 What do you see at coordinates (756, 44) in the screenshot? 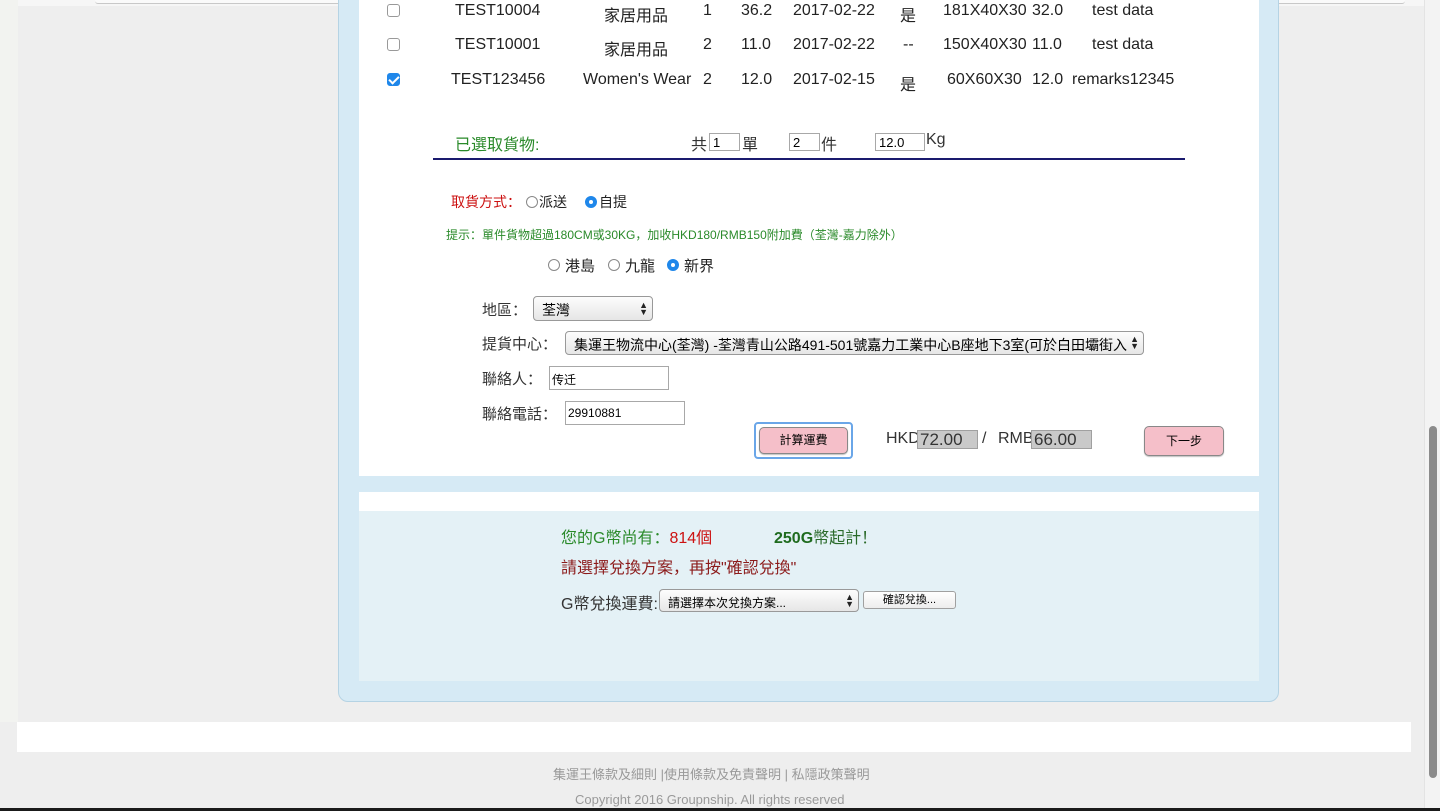
I see `row-weight: 11.0` at bounding box center [756, 44].